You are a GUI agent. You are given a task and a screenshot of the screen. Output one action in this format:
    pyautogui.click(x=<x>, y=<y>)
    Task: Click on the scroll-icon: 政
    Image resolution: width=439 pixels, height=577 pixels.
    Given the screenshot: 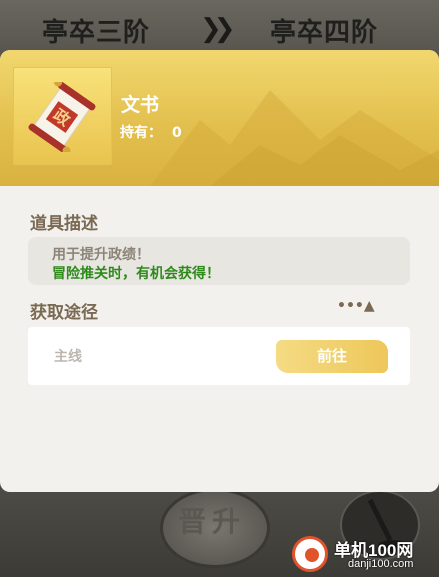 What is the action you would take?
    pyautogui.click(x=62, y=116)
    